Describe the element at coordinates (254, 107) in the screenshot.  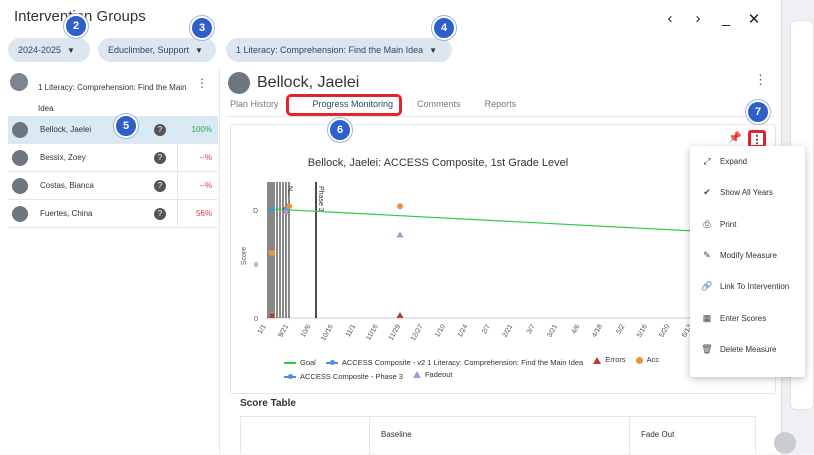
I see `tab-plan-history: Plan History` at that location.